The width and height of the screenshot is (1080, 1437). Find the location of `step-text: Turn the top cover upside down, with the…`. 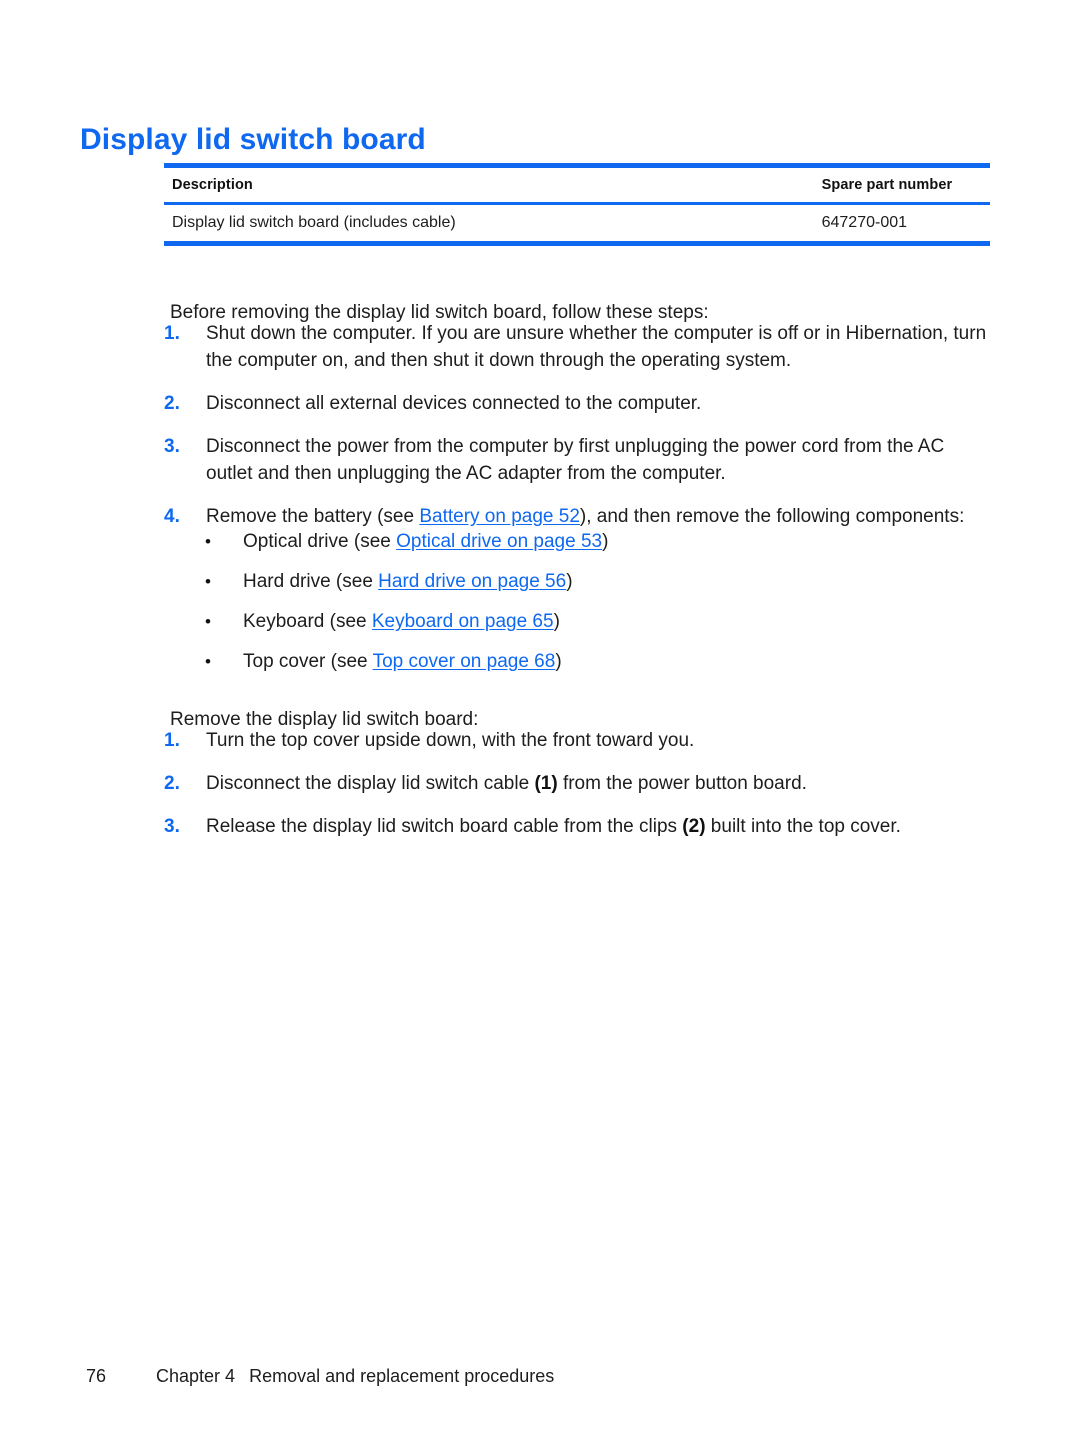

step-text: Turn the top cover upside down, with the… is located at coordinates (450, 740).